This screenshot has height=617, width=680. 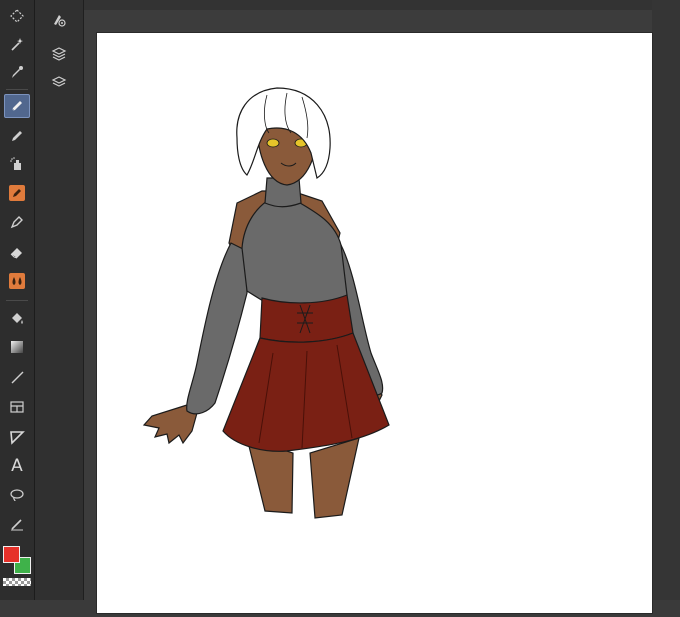 I want to click on gradient-tool, so click(x=17, y=347).